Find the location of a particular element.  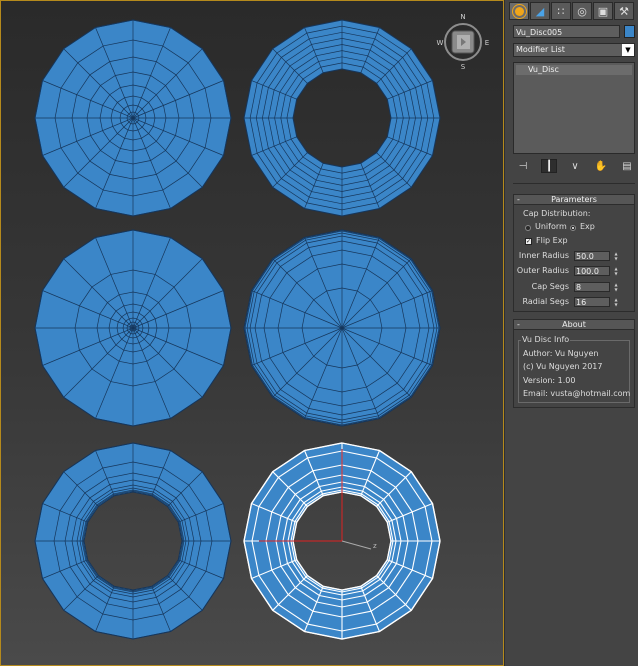

stack-item-vu-disc: Vu_Disc is located at coordinates (574, 70).